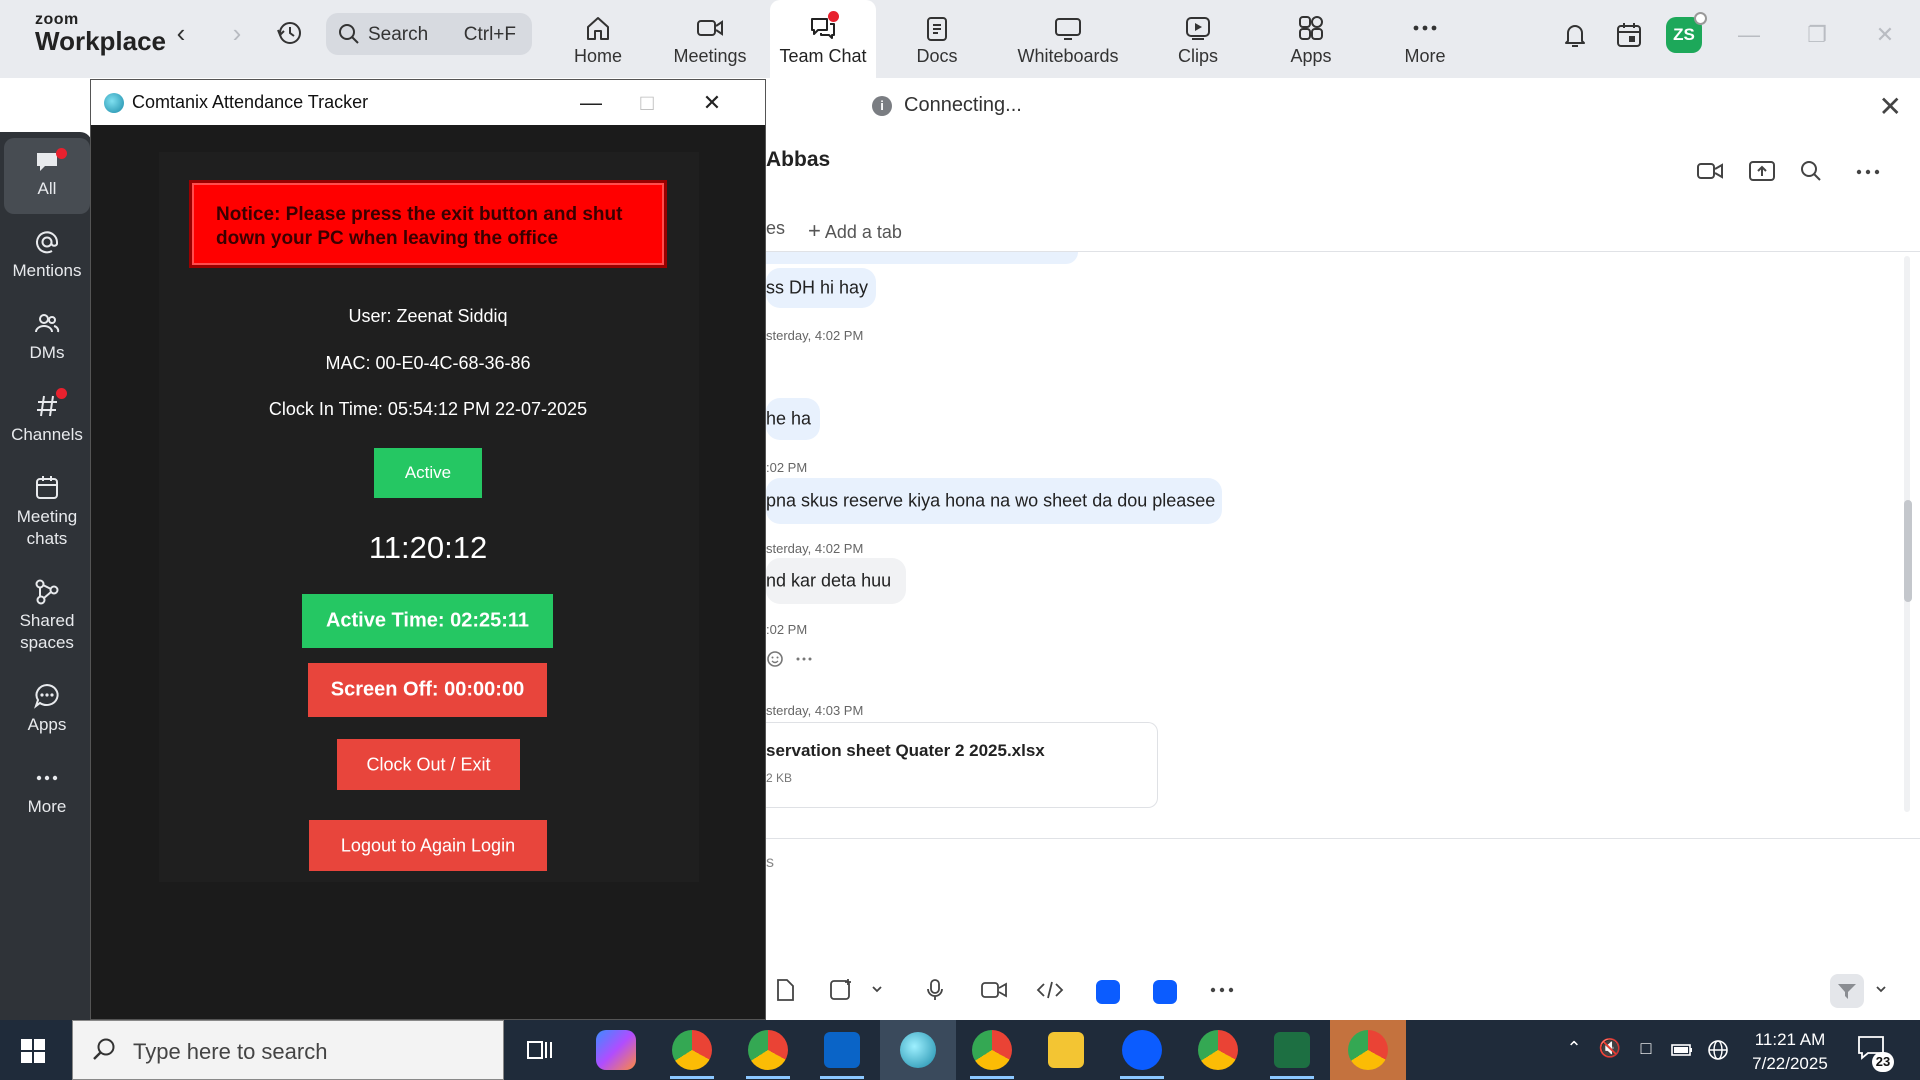 The height and width of the screenshot is (1080, 1920). I want to click on send-button, so click(1847, 991).